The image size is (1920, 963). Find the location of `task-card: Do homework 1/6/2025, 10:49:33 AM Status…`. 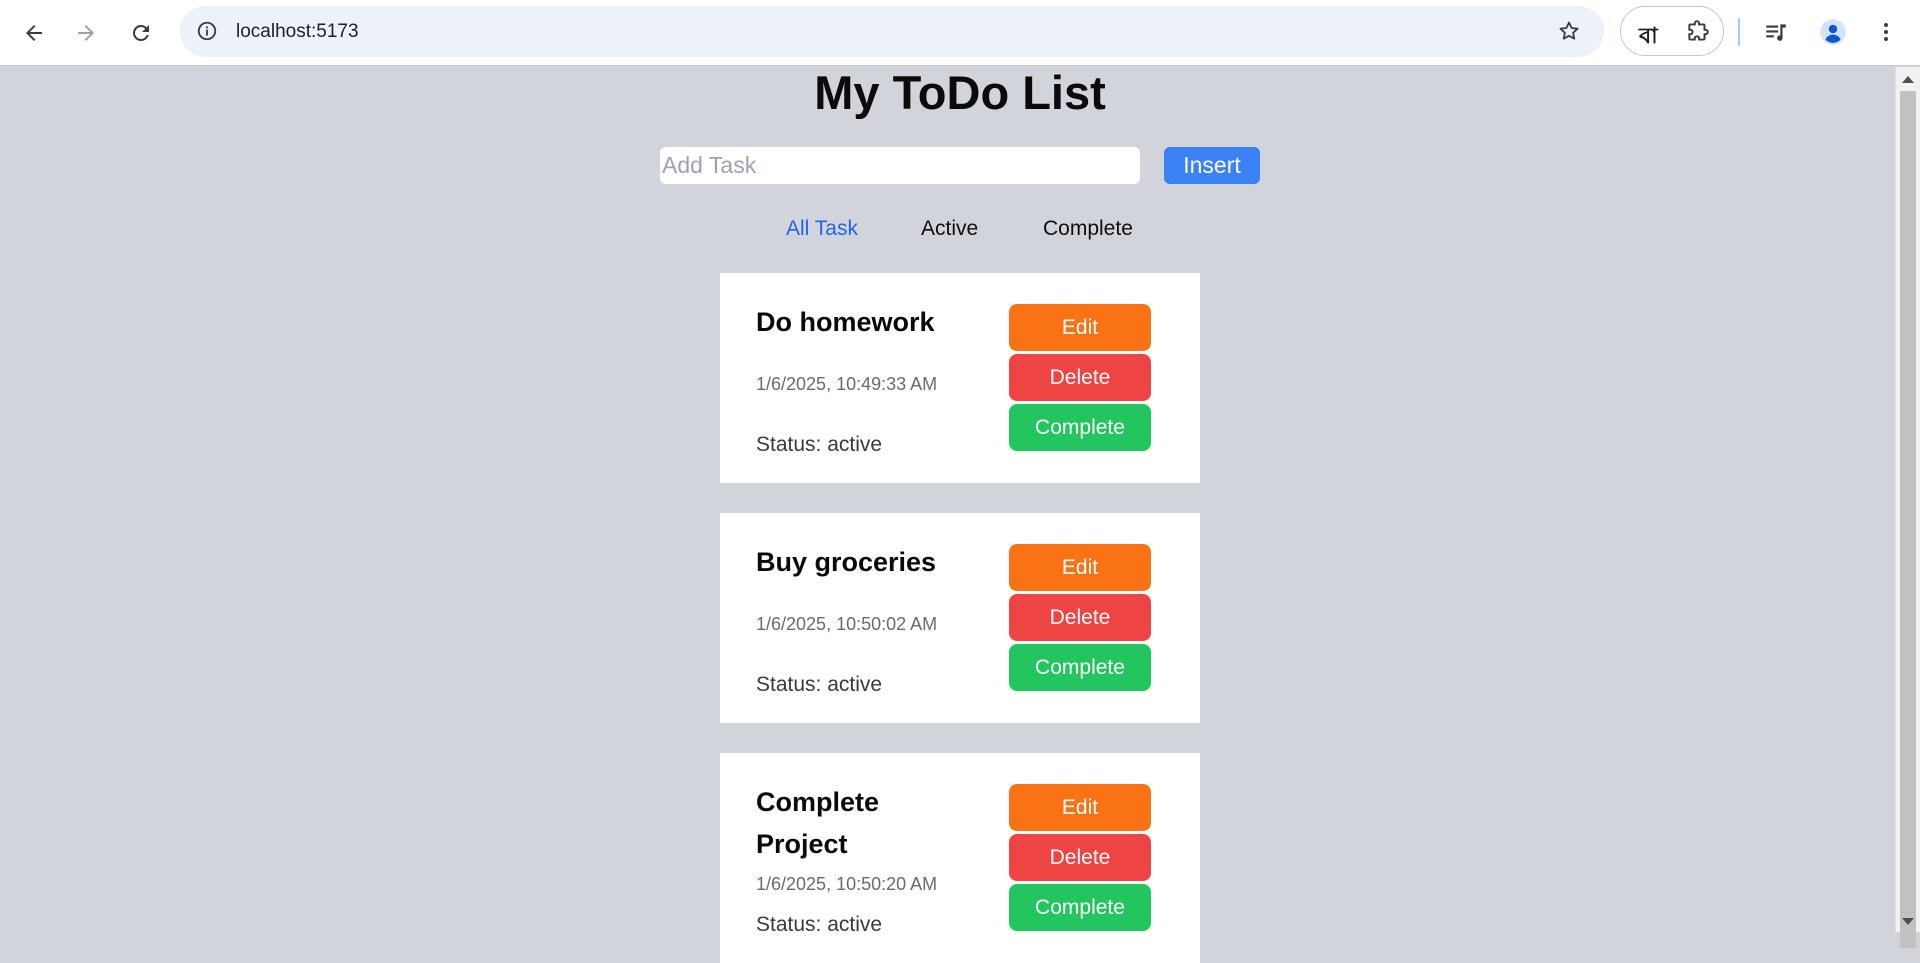

task-card: Do homework 1/6/2025, 10:49:33 AM Status… is located at coordinates (960, 378).